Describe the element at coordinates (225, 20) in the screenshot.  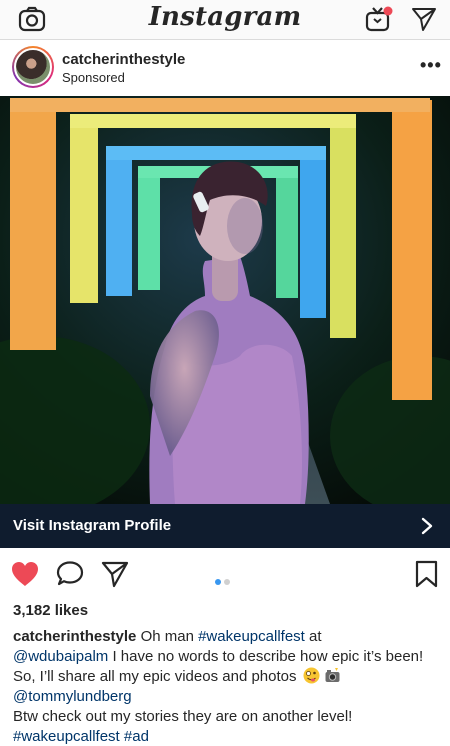
I see `top-nav-bar: Instagram` at that location.